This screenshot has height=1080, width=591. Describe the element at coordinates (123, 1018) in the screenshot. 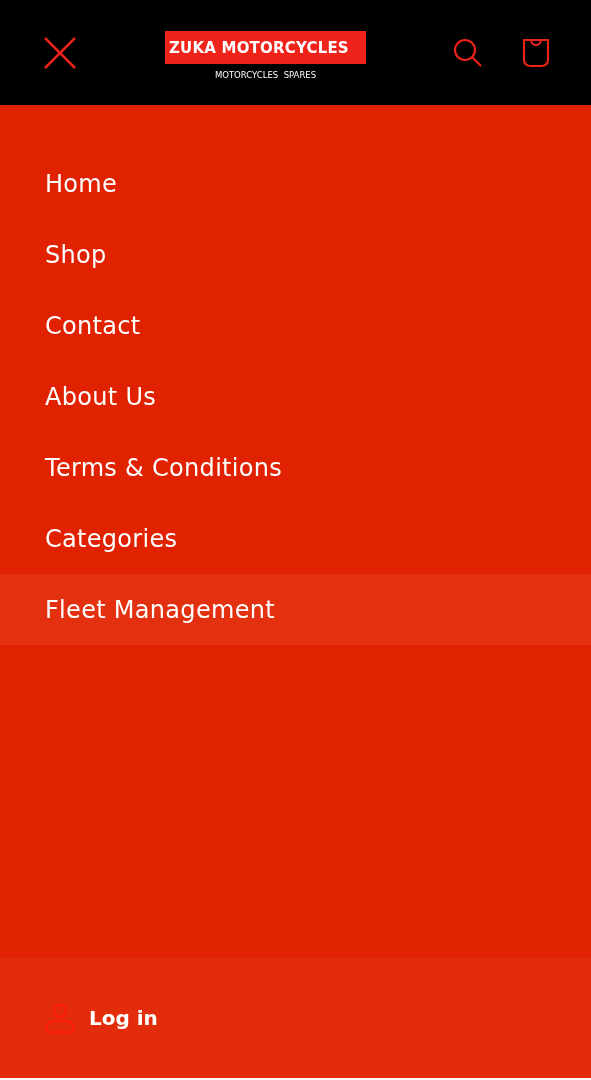

I see `login-link: Log in` at that location.